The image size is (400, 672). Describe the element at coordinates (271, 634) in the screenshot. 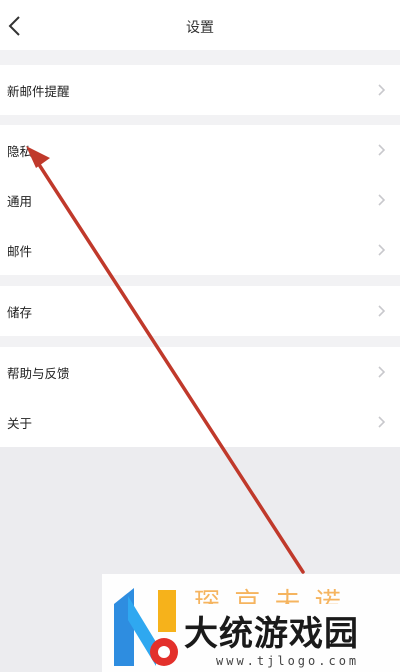

I see `brand-name: 大统游戏园` at that location.